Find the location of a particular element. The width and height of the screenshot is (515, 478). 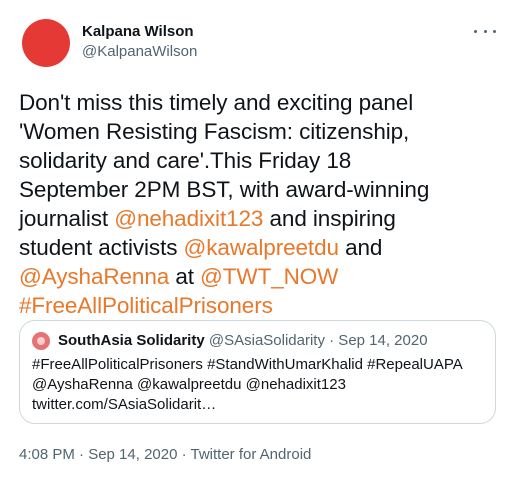

mention-link: @nehadixit123 is located at coordinates (188, 218).